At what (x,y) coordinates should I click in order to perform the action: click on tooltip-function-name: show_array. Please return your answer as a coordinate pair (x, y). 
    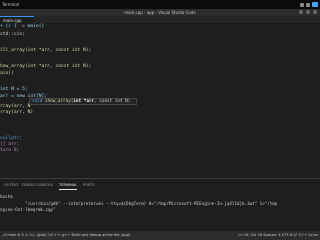
    Looking at the image, I should click on (57, 101).